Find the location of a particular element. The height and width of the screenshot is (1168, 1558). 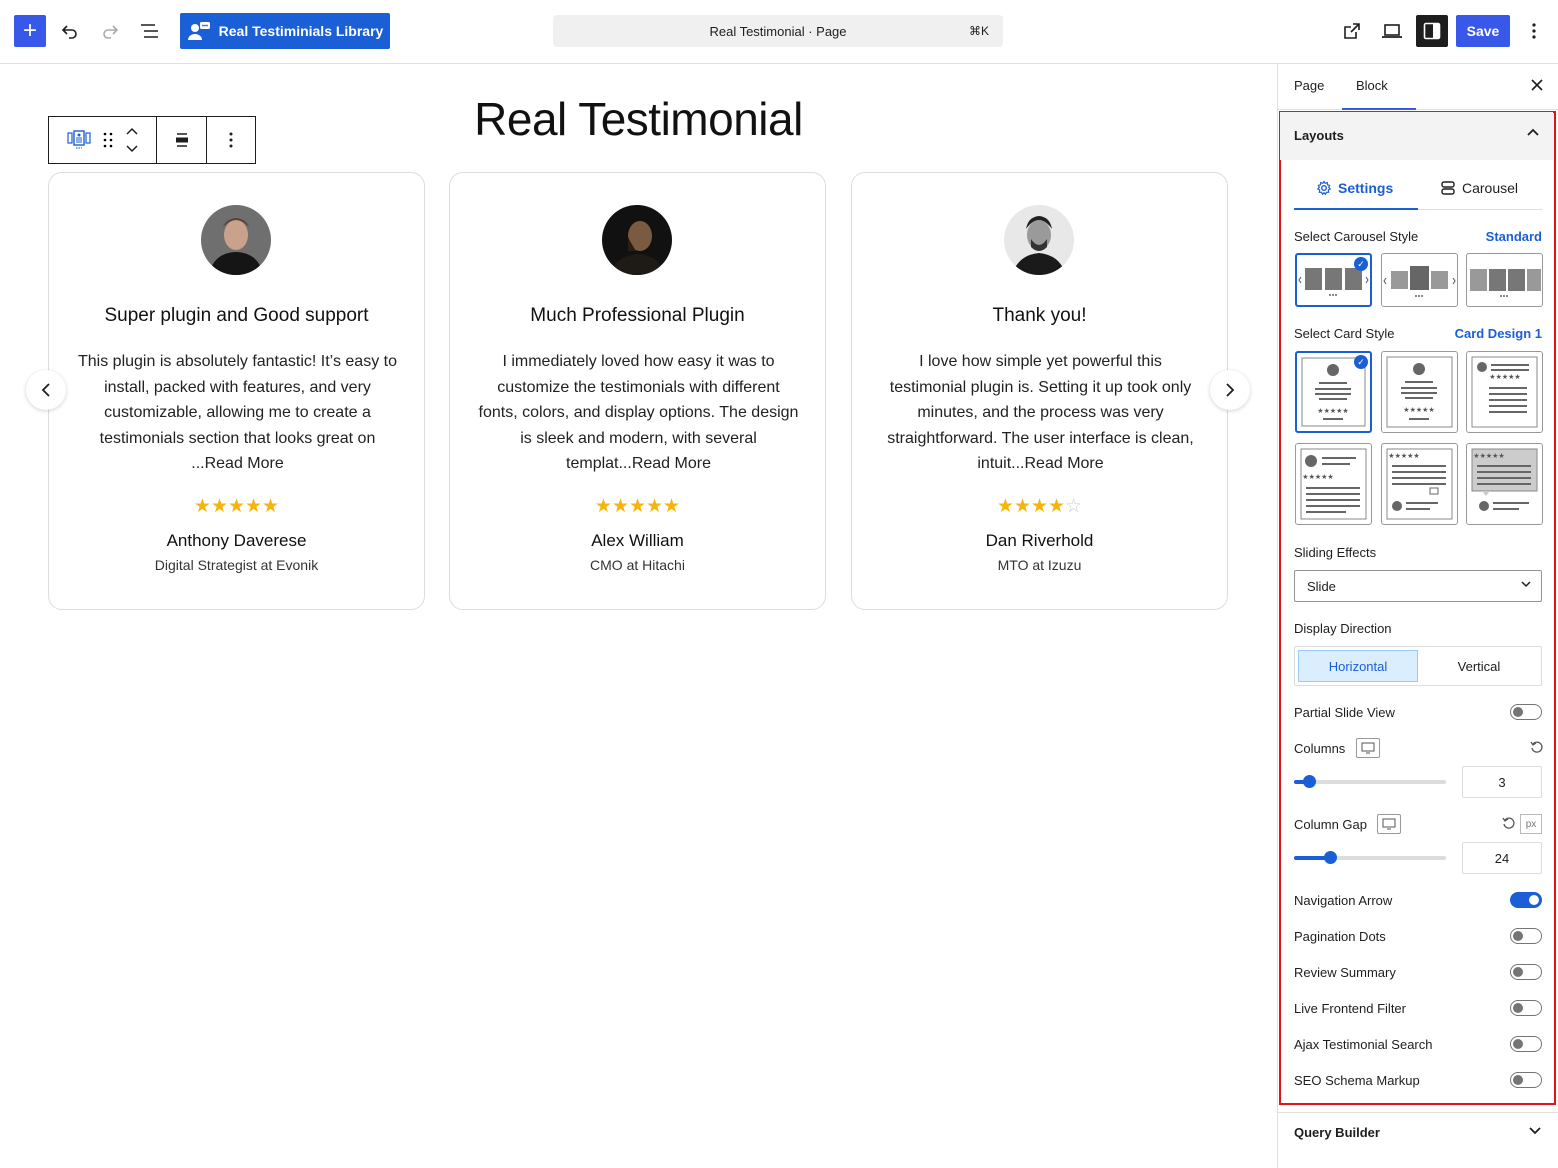

drag-handle-icon is located at coordinates (108, 140).